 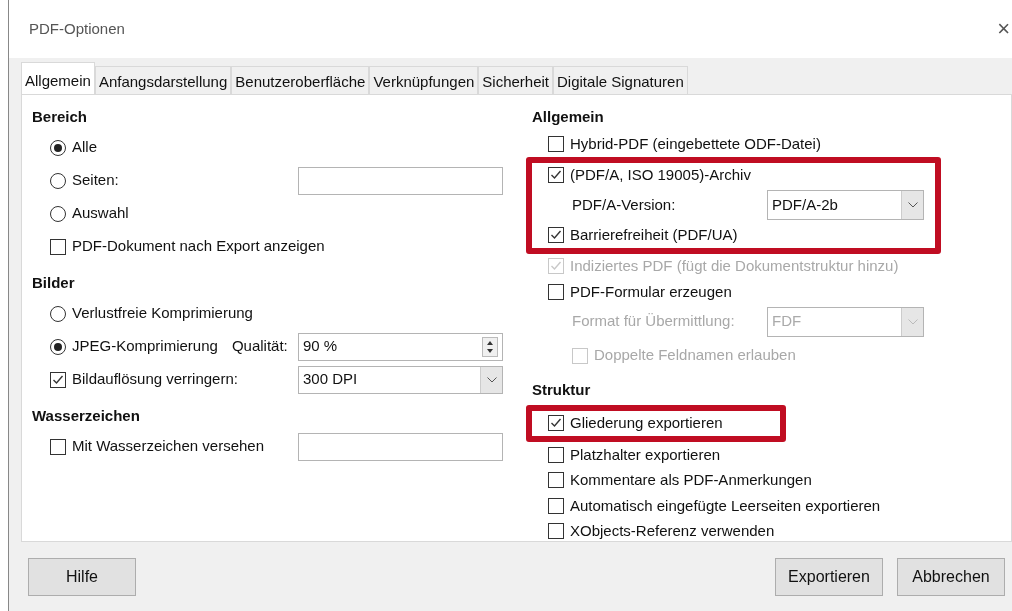 I want to click on option-label: XObjects-Referenz verwenden, so click(x=672, y=531).